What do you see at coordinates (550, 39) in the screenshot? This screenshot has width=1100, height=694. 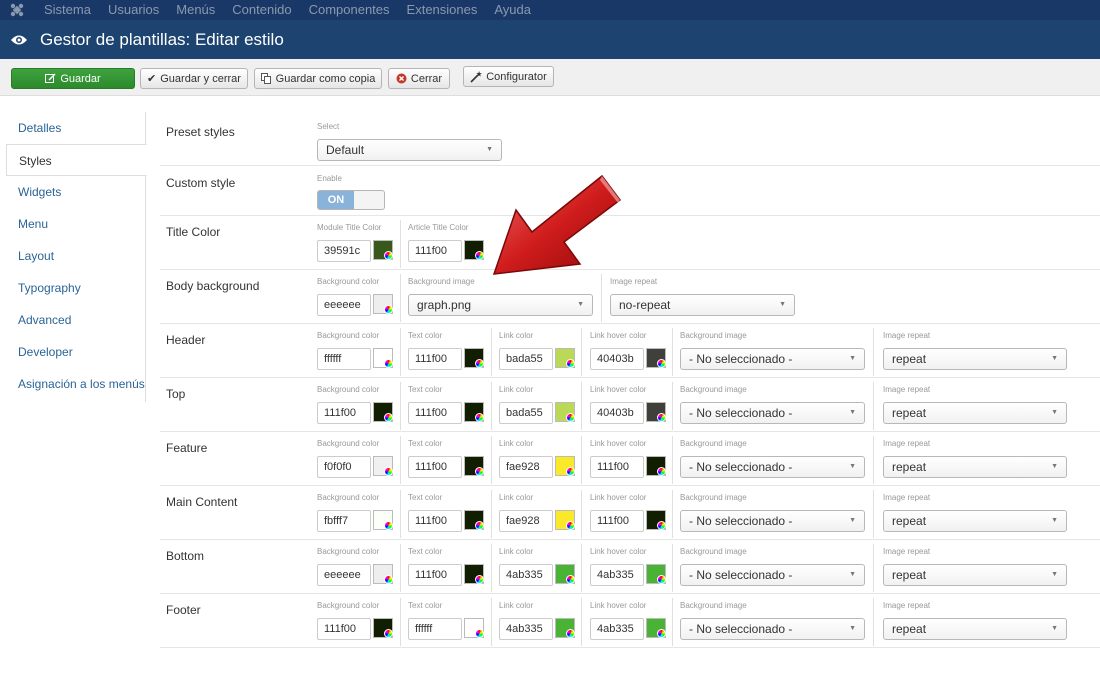 I see `page-header: Gestor de plantillas: Editar estilo` at bounding box center [550, 39].